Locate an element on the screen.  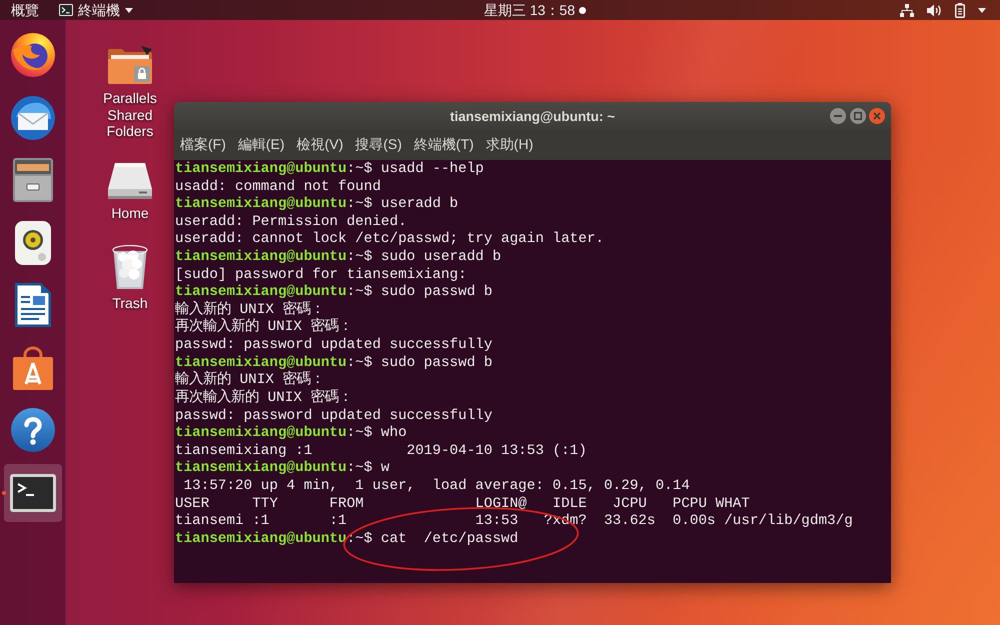
desktop-shortcut: Home is located at coordinates (130, 192).